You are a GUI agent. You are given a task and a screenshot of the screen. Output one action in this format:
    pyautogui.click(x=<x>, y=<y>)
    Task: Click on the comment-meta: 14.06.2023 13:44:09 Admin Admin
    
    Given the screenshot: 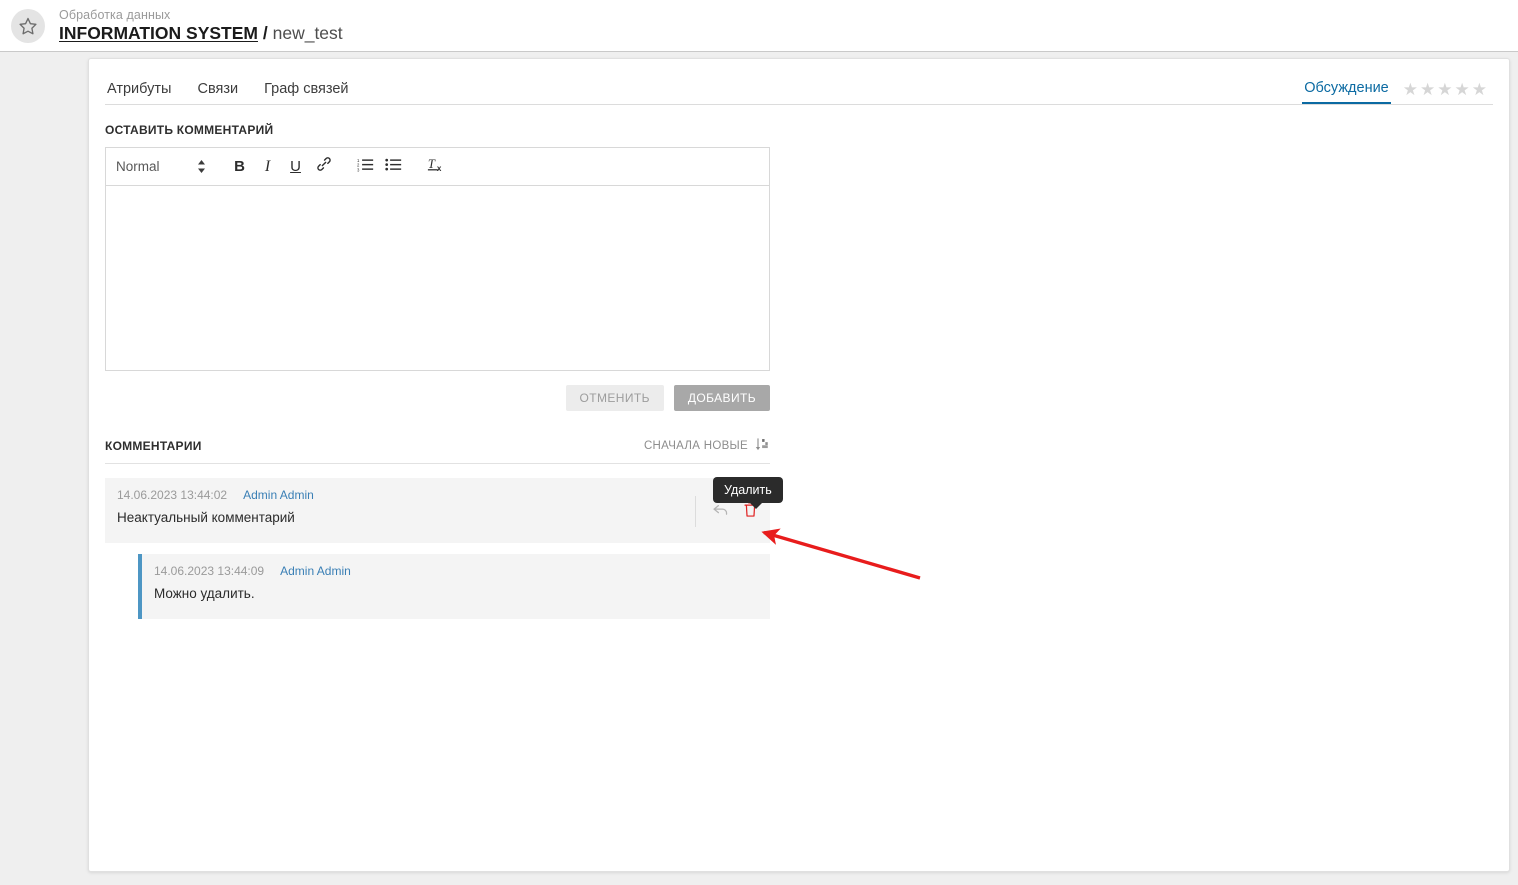 What is the action you would take?
    pyautogui.click(x=456, y=571)
    